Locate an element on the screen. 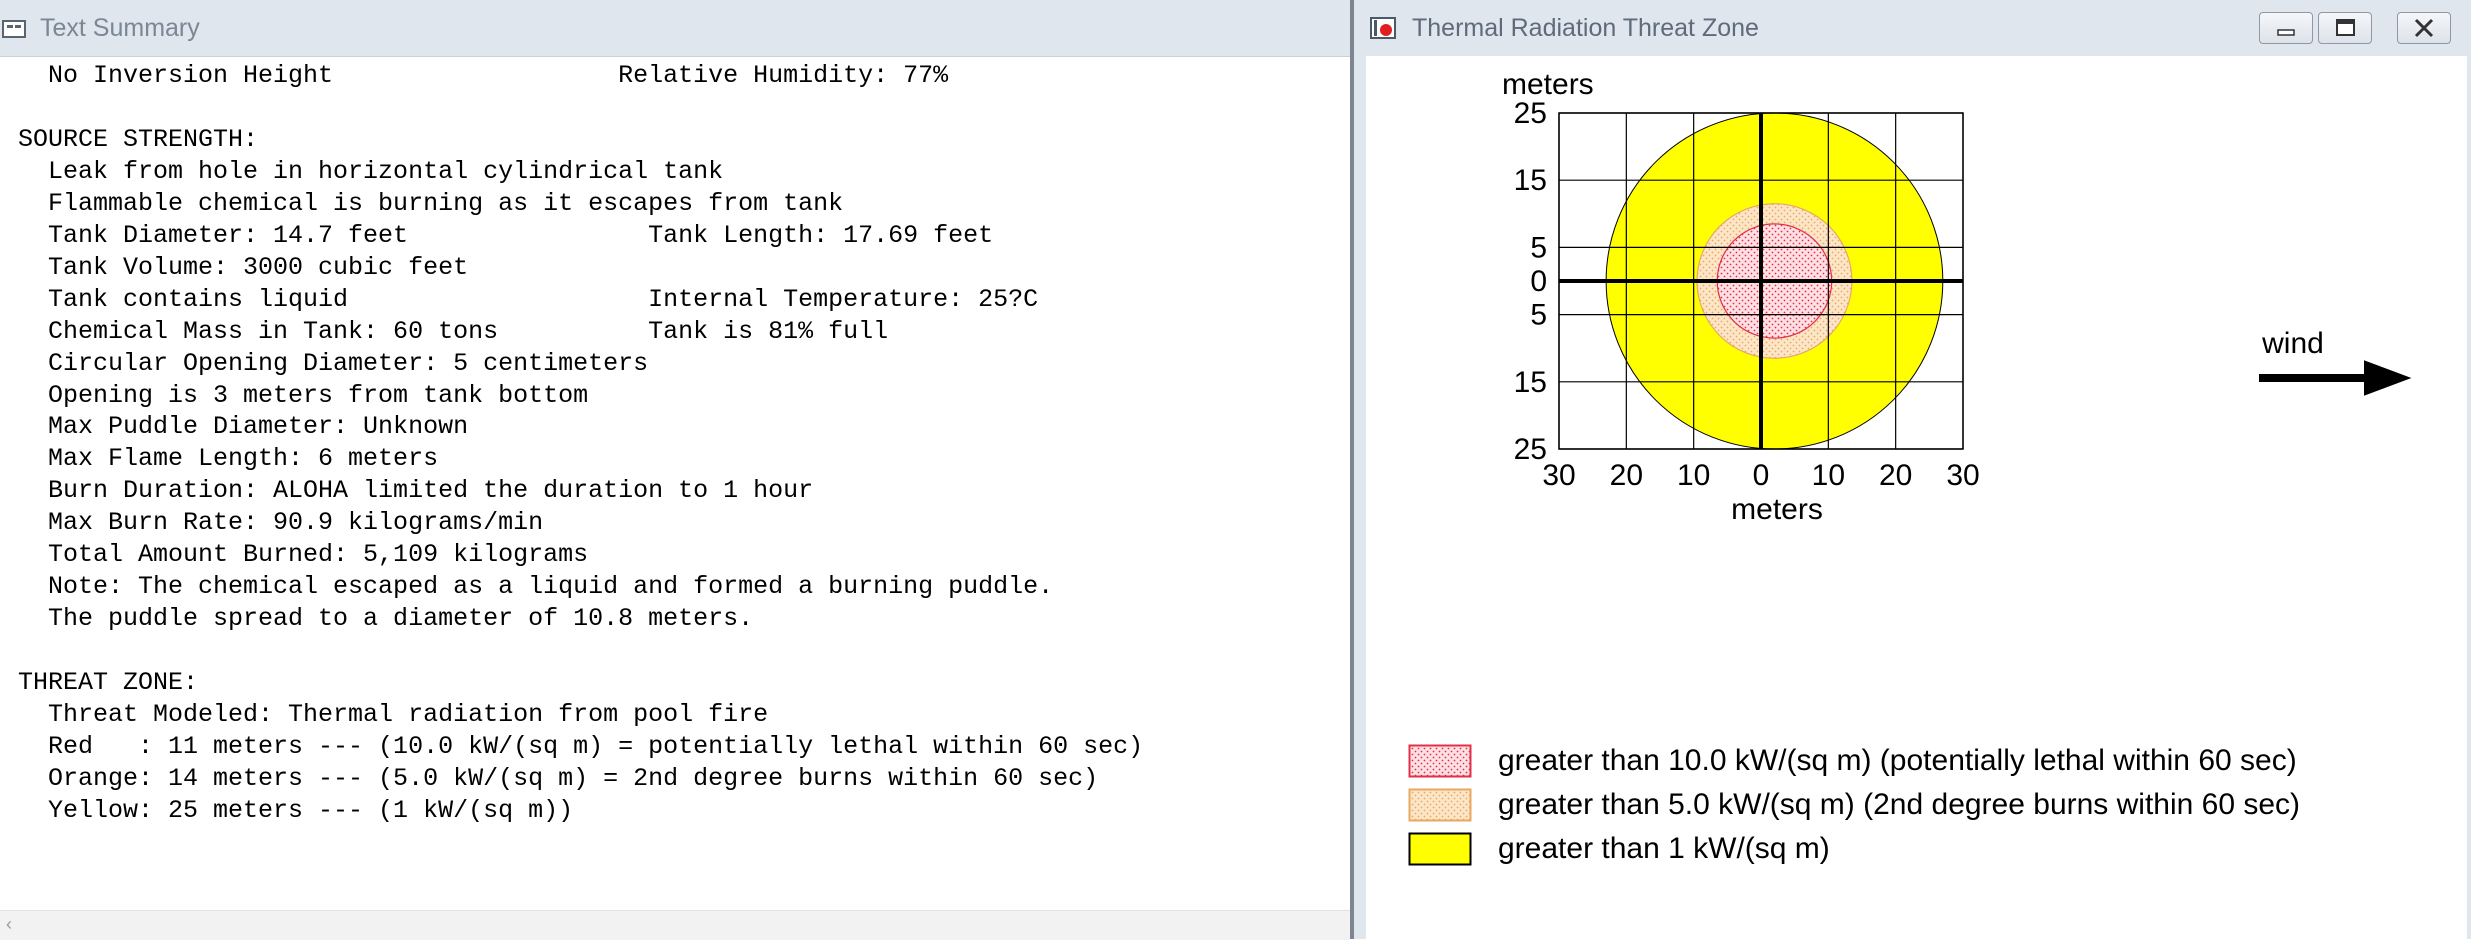 The image size is (2471, 940). x-axis-label: meters is located at coordinates (1777, 509).